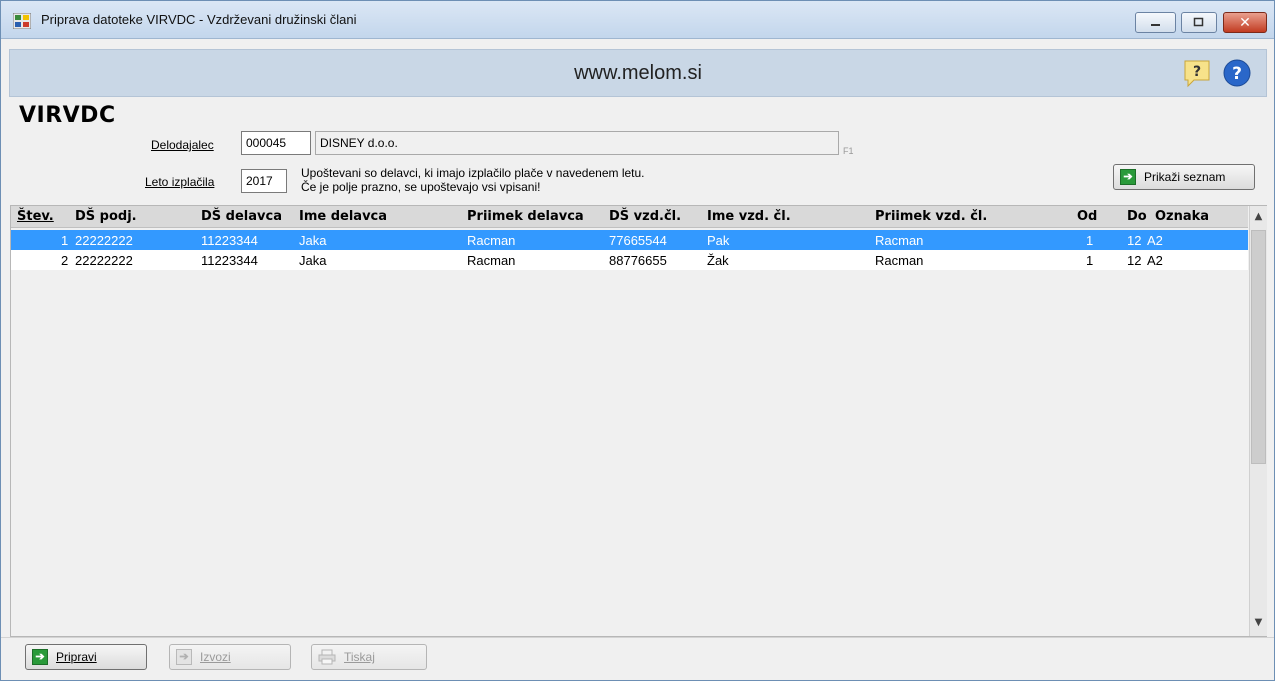  What do you see at coordinates (241, 216) in the screenshot?
I see `col-ds-delavca: DŠ delavca` at bounding box center [241, 216].